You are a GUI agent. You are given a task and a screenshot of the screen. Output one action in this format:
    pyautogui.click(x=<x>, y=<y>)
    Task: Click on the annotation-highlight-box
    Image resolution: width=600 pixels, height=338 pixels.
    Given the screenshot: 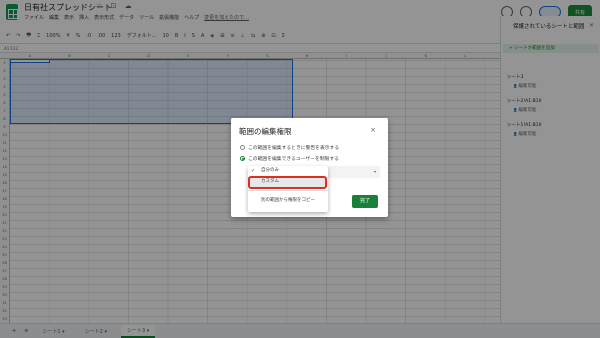 What is the action you would take?
    pyautogui.click(x=287, y=182)
    